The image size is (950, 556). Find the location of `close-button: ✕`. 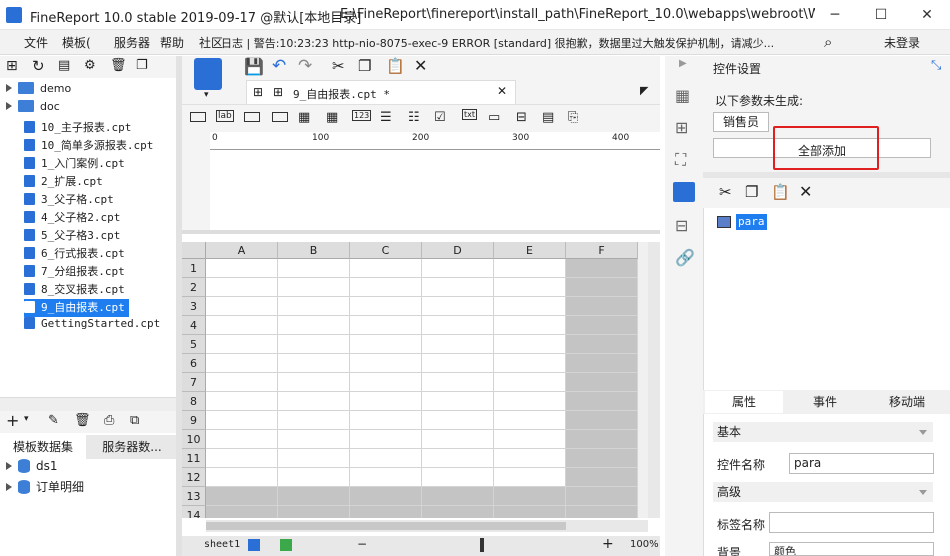

close-button: ✕ is located at coordinates (927, 15).